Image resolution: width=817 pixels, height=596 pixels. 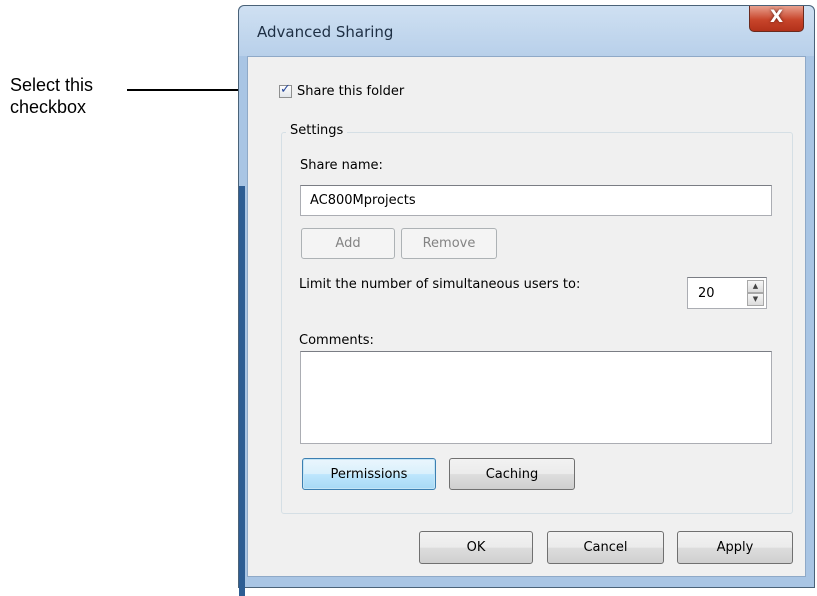 I want to click on user-limit-spinner: 20 ▲ ▼, so click(x=727, y=293).